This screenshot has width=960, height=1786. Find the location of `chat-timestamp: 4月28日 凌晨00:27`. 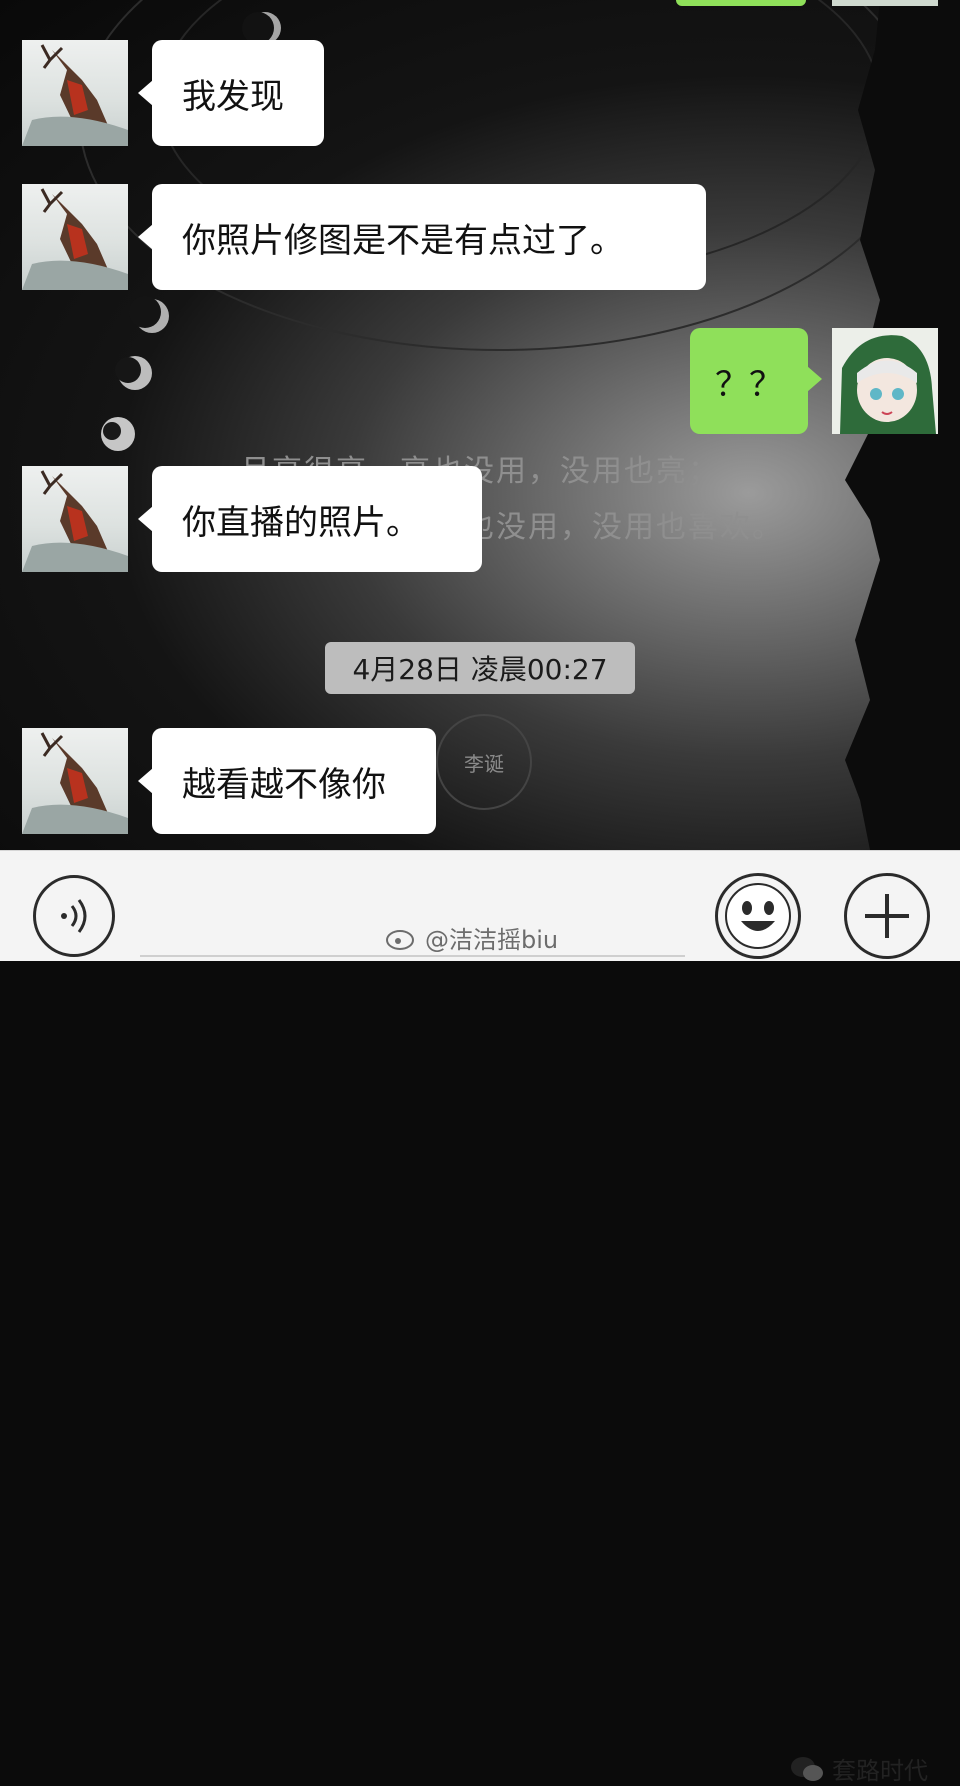

chat-timestamp: 4月28日 凌晨00:27 is located at coordinates (480, 668).